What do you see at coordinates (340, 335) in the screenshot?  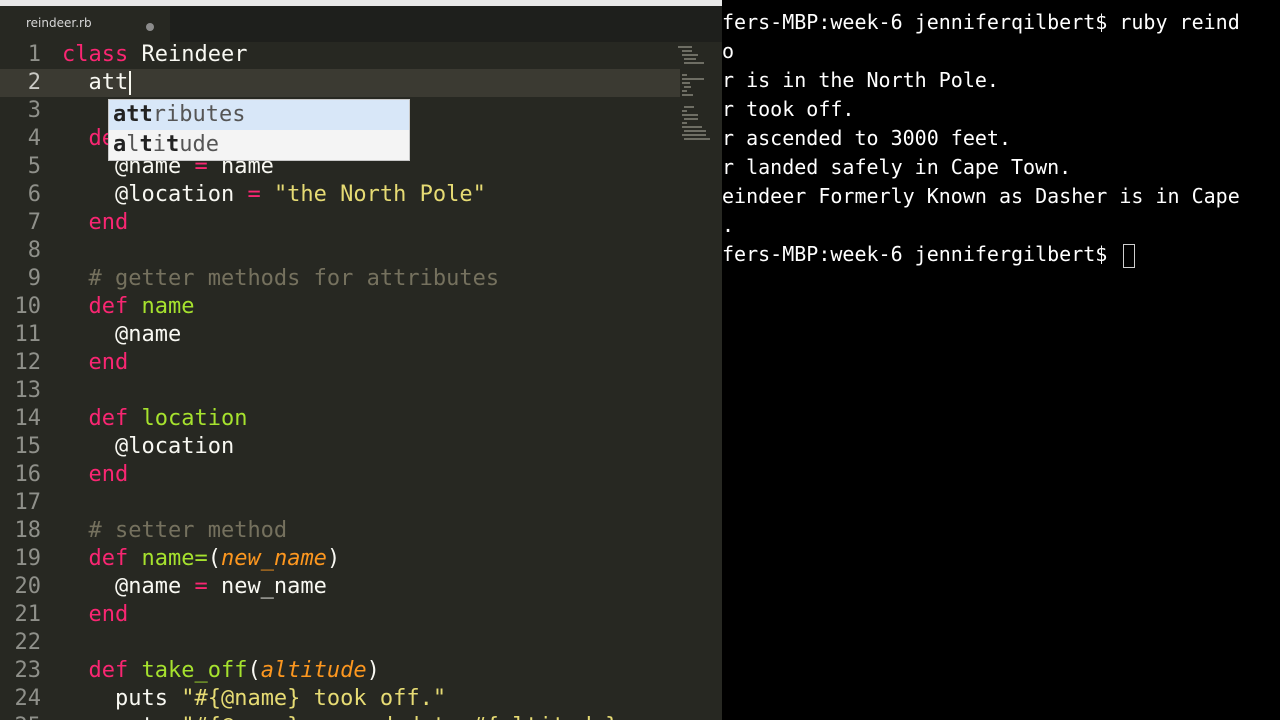 I see `code-line: 11 @name` at bounding box center [340, 335].